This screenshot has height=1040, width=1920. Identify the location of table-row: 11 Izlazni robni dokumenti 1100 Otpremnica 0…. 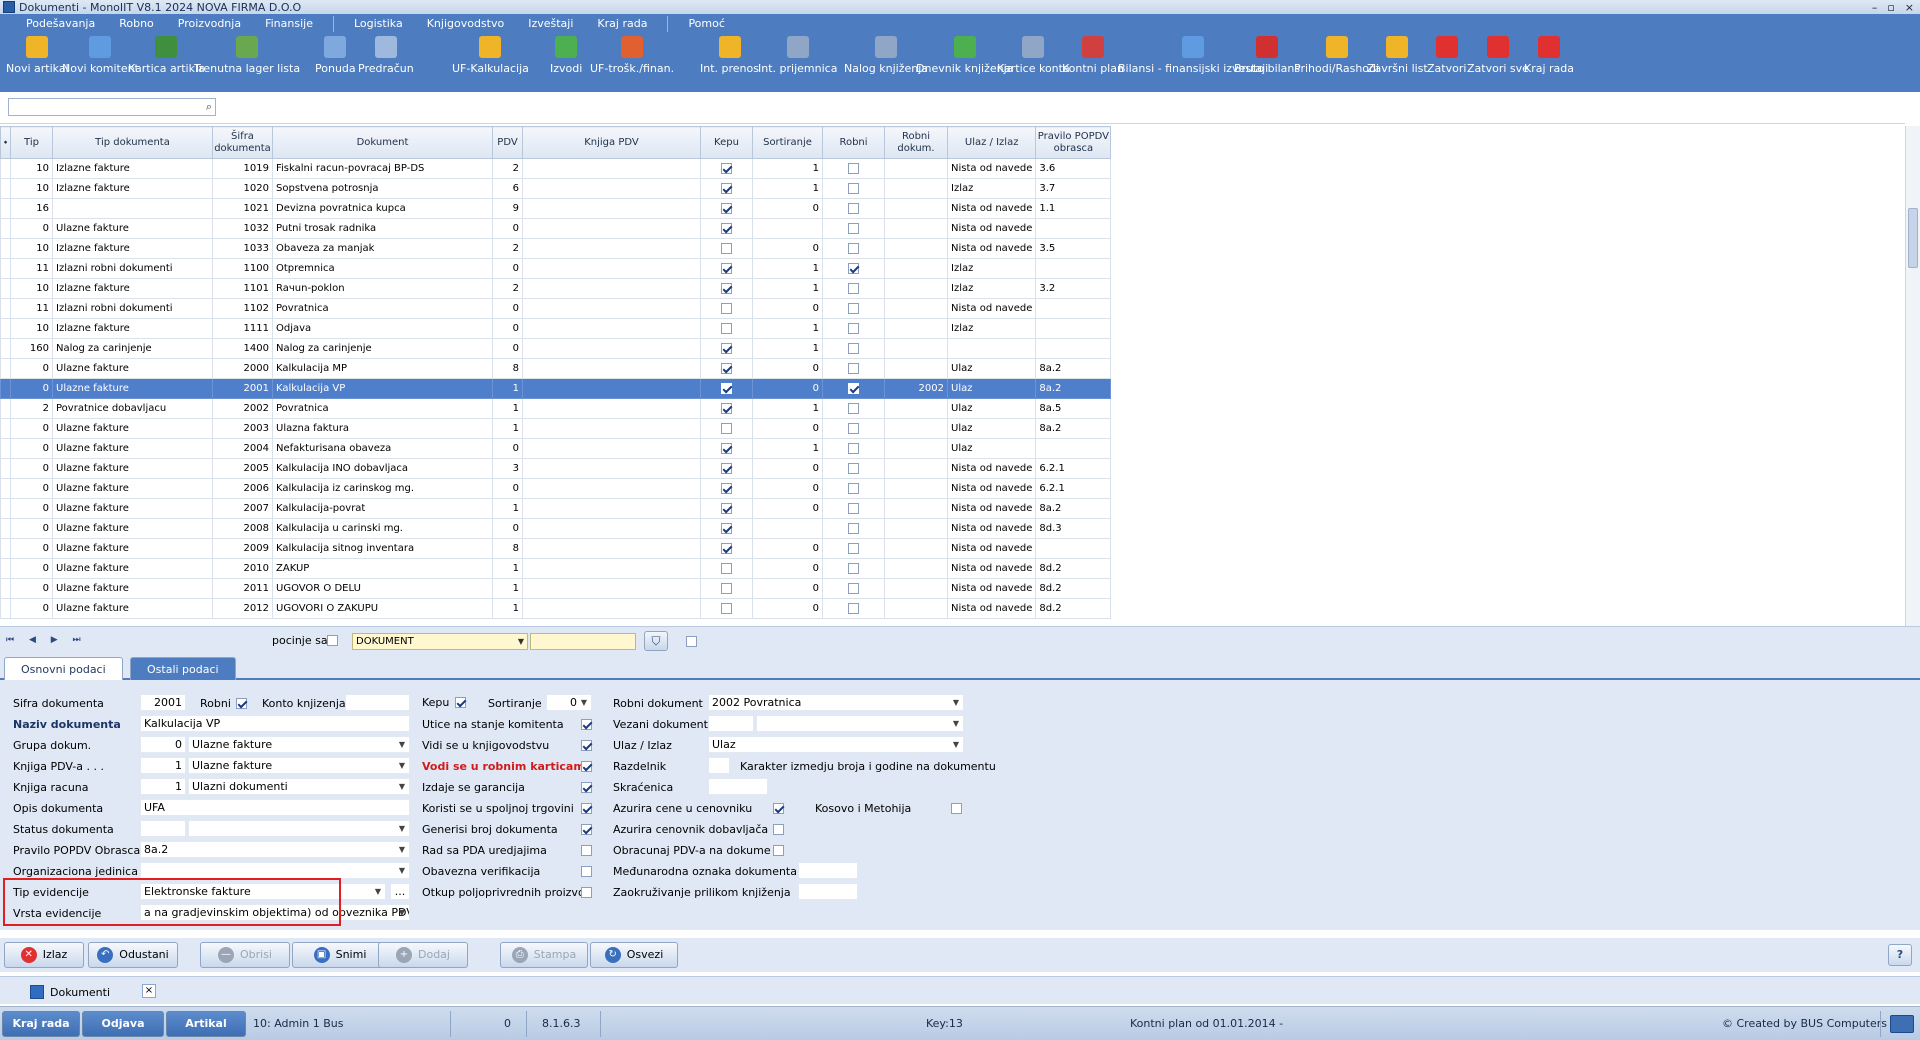
(556, 268).